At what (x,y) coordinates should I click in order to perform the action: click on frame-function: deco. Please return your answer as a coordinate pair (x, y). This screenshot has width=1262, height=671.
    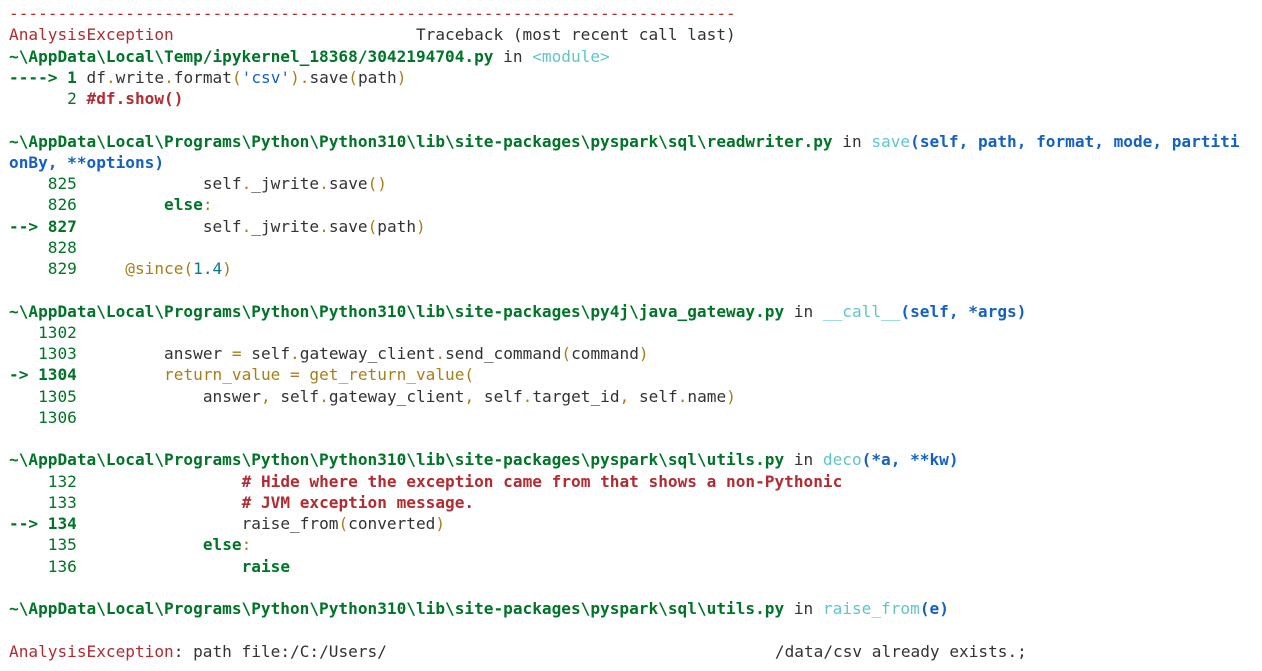
    Looking at the image, I should click on (842, 460).